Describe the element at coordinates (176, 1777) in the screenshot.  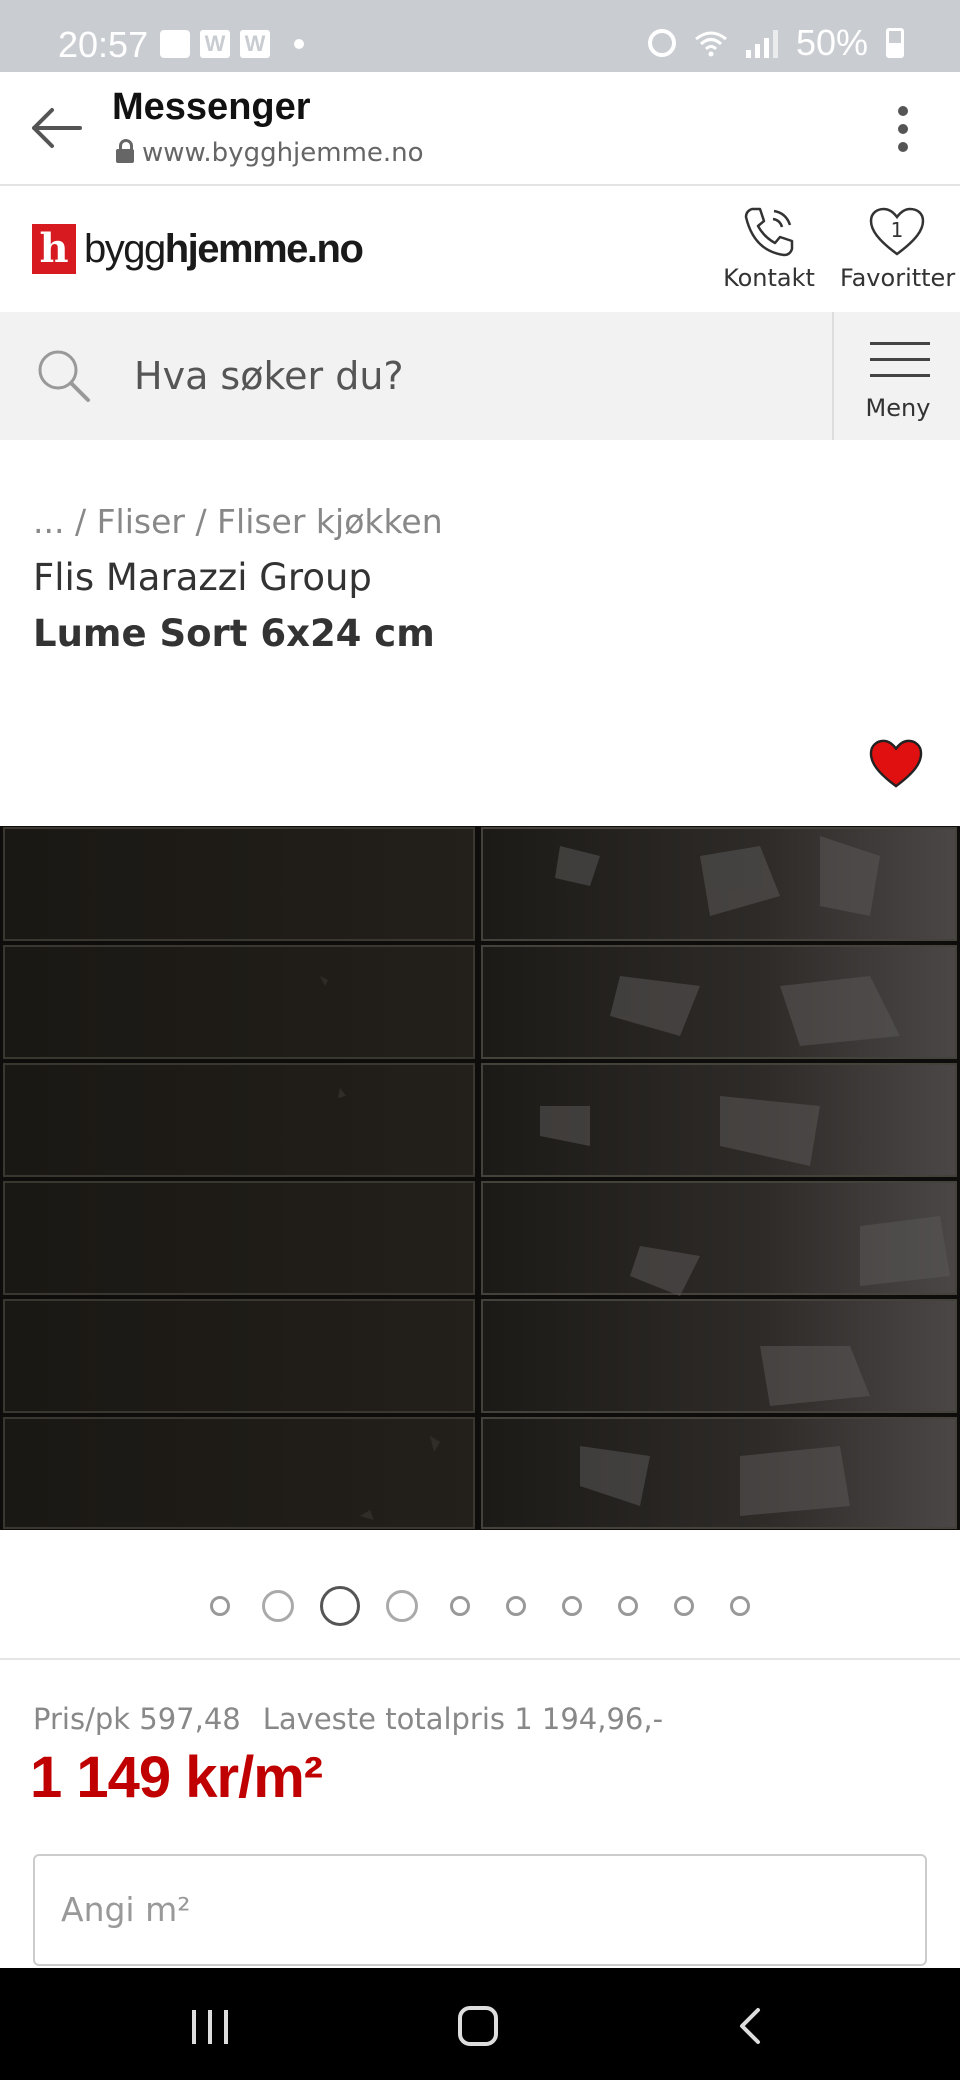
I see `main-price: 1 149 kr/m²` at that location.